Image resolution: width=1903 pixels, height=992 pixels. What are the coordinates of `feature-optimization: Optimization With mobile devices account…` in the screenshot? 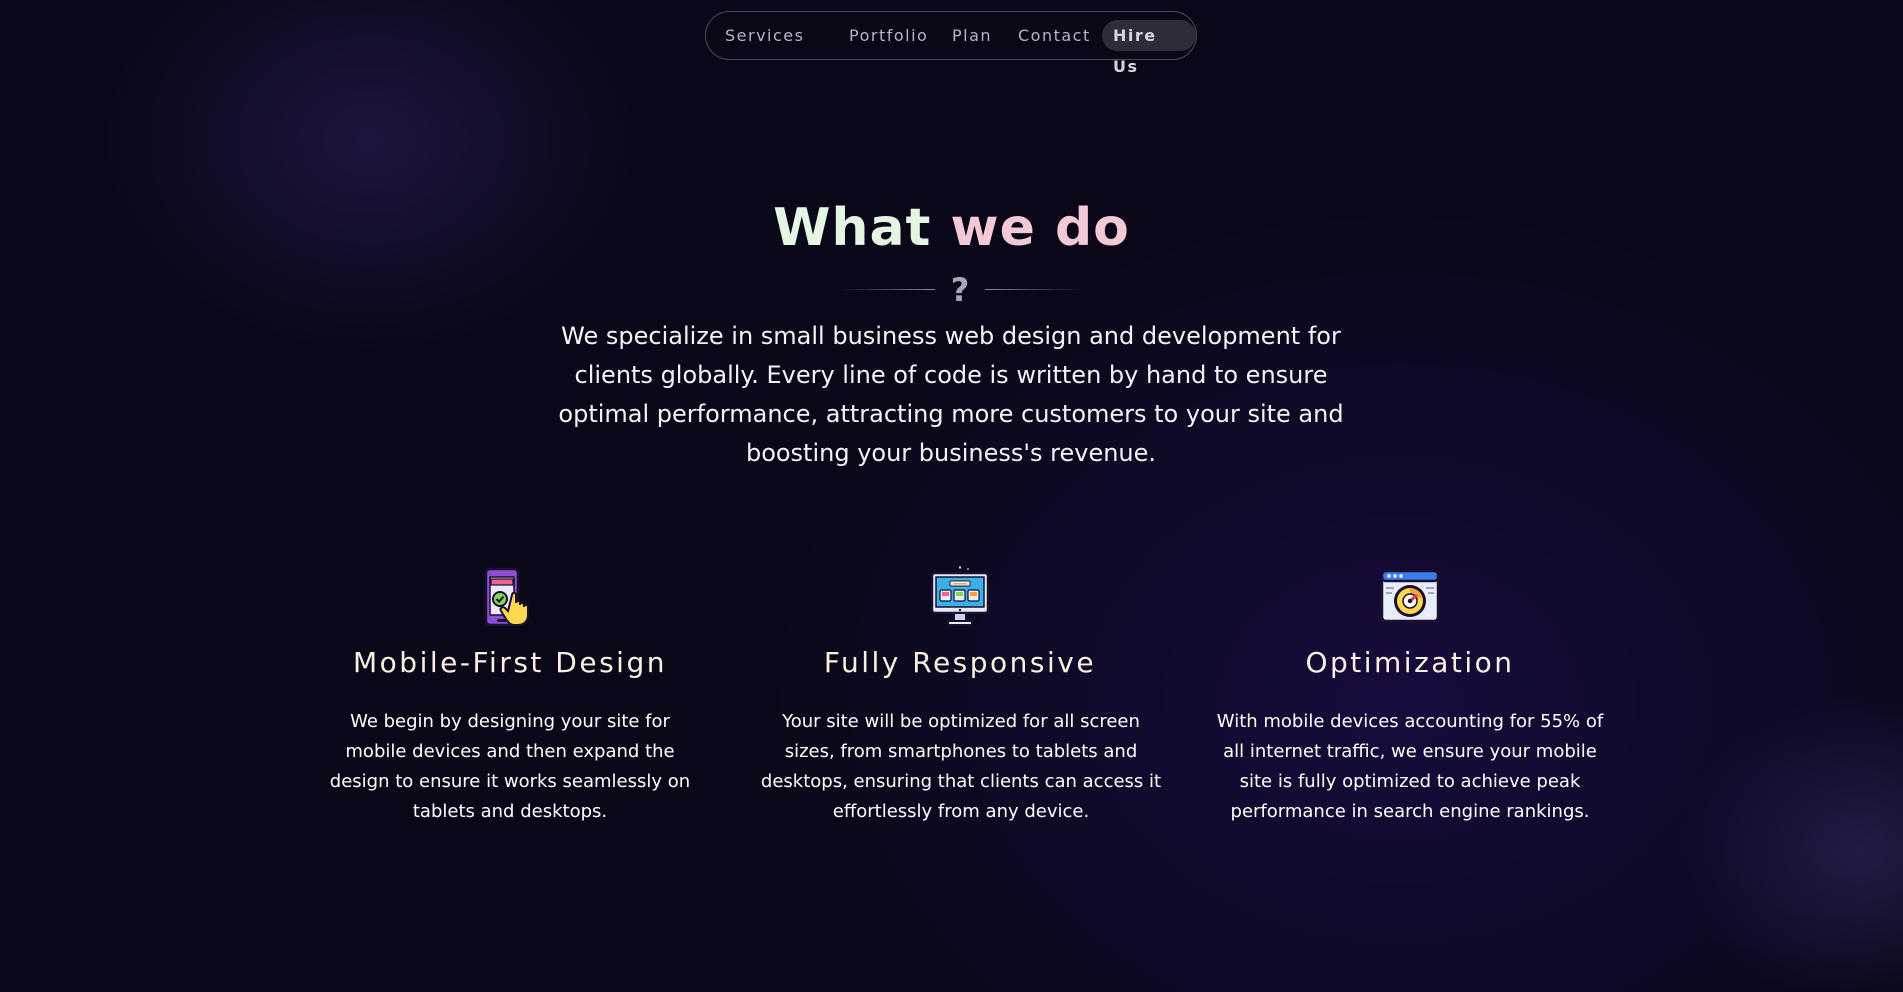 It's located at (1410, 696).